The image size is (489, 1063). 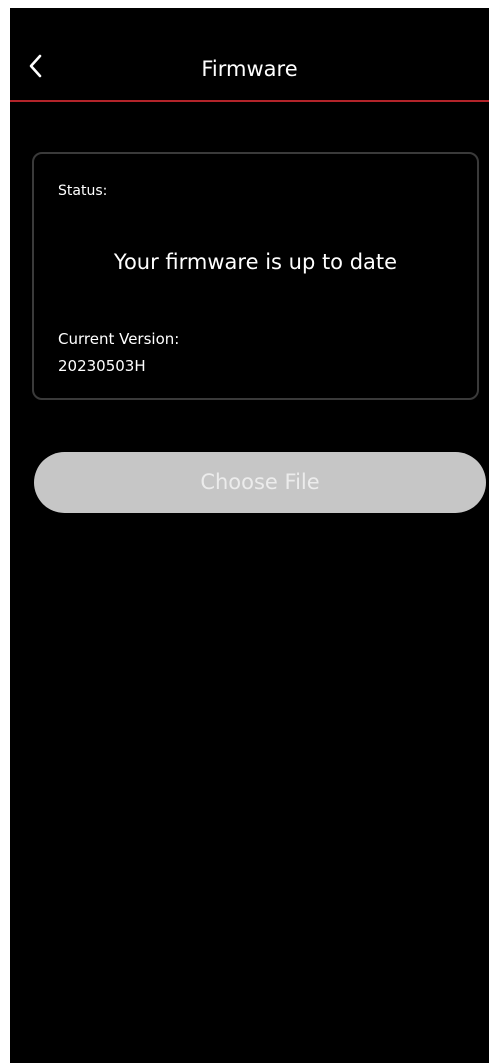 I want to click on current-version-label: Current Version:, so click(x=119, y=339).